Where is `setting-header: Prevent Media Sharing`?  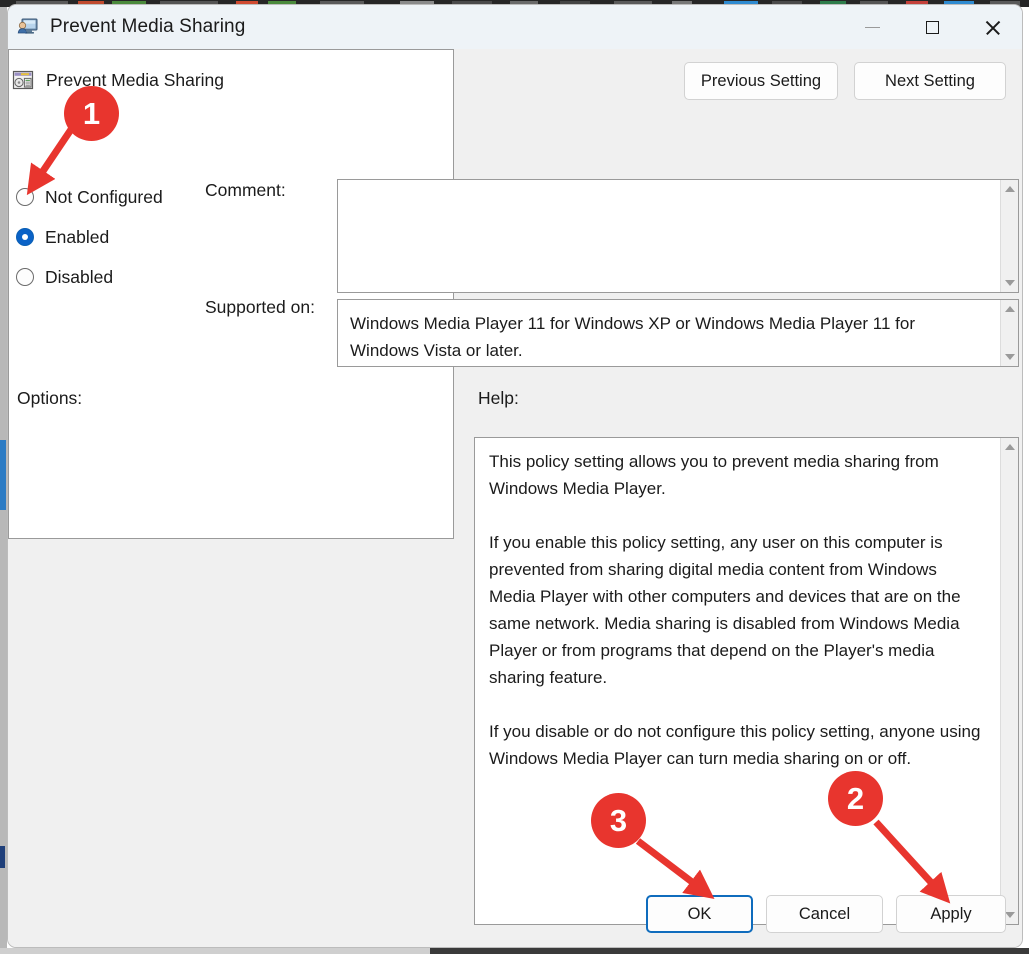 setting-header: Prevent Media Sharing is located at coordinates (117, 80).